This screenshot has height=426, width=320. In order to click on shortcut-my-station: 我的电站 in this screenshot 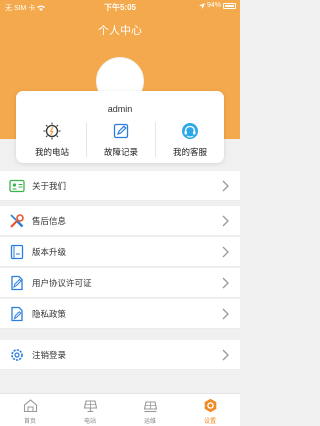, I will do `click(52, 140)`.